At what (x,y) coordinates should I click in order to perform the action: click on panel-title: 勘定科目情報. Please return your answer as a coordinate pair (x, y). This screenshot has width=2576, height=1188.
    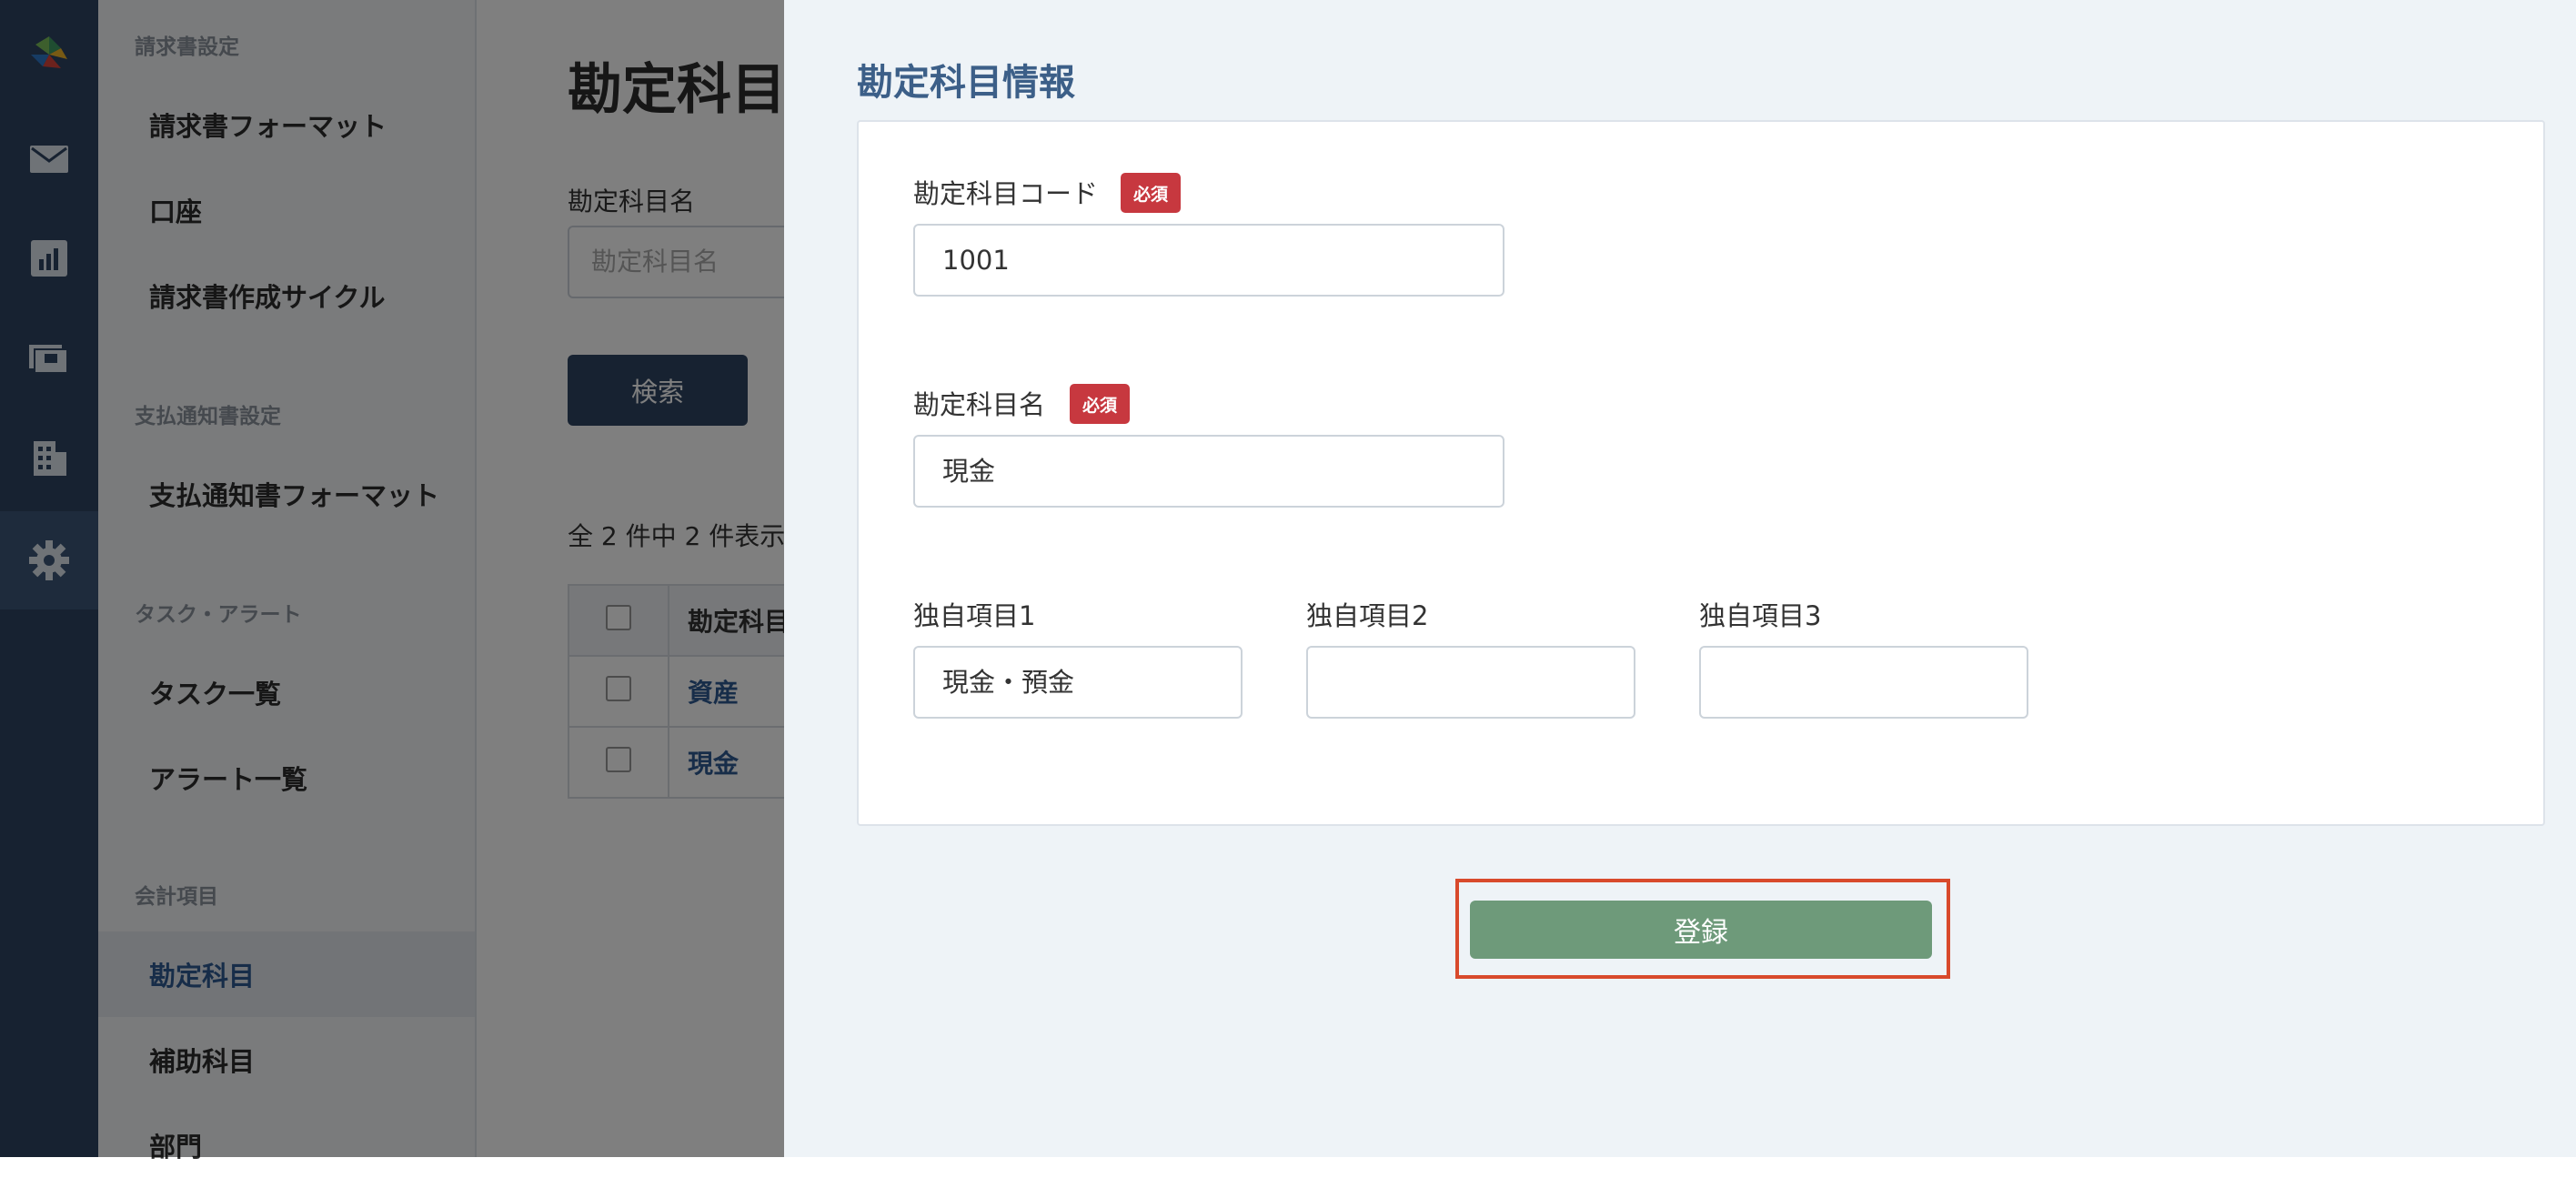
    Looking at the image, I should click on (966, 83).